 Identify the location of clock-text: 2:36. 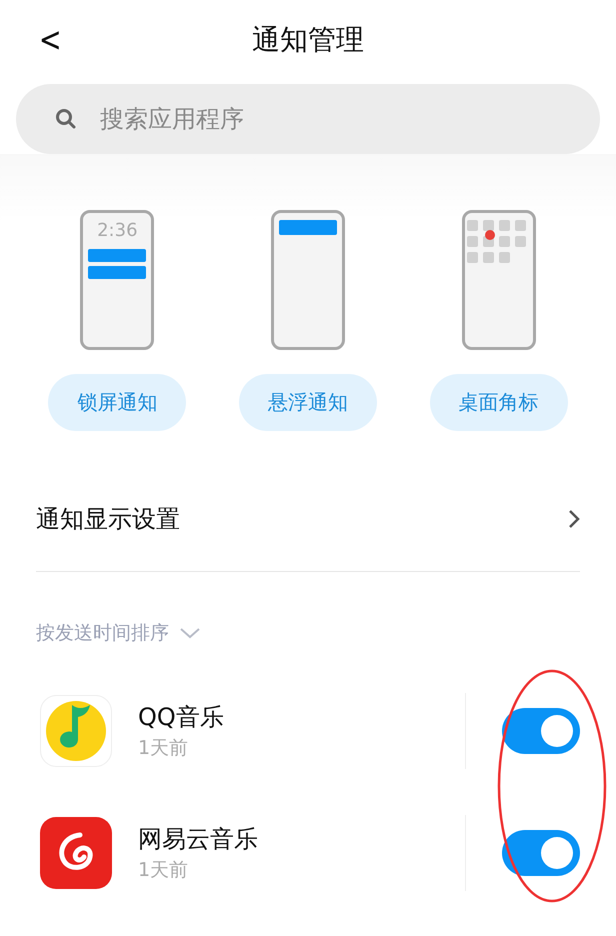
(117, 230).